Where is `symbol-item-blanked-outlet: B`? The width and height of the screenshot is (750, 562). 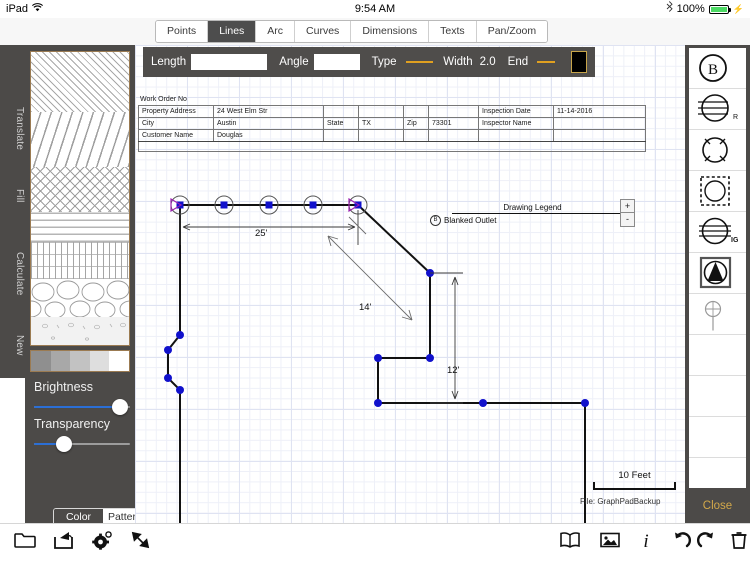 symbol-item-blanked-outlet: B is located at coordinates (717, 68).